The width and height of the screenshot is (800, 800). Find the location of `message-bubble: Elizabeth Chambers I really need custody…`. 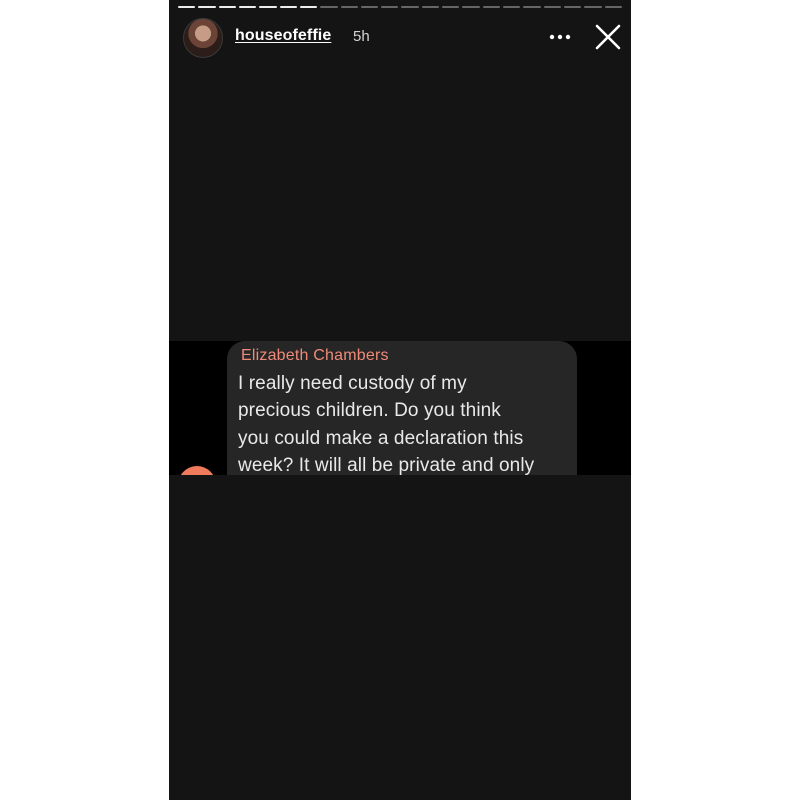

message-bubble: Elizabeth Chambers I really need custody… is located at coordinates (402, 408).